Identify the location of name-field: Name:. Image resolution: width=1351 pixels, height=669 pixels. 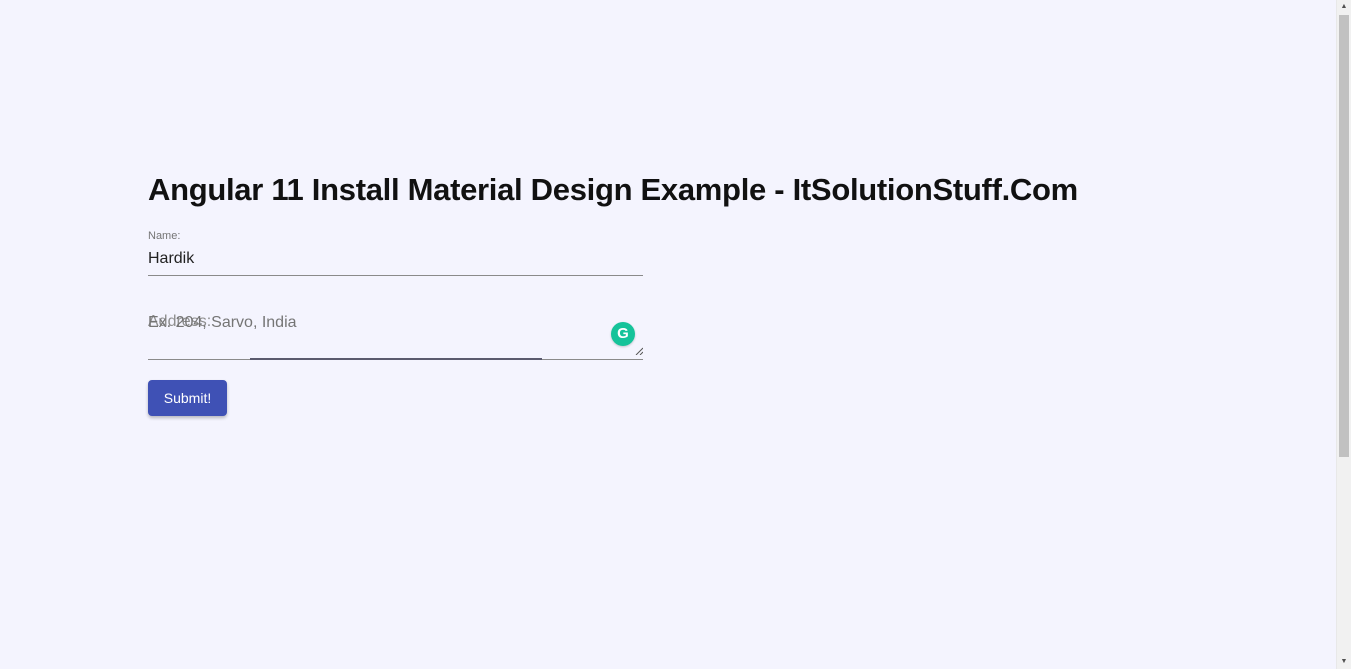
(395, 253).